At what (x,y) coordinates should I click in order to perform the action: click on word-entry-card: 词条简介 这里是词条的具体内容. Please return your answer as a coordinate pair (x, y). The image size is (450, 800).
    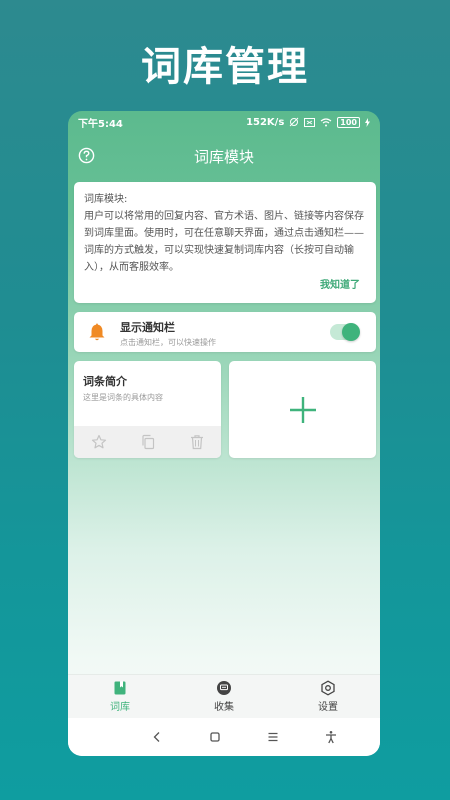
    Looking at the image, I should click on (147, 409).